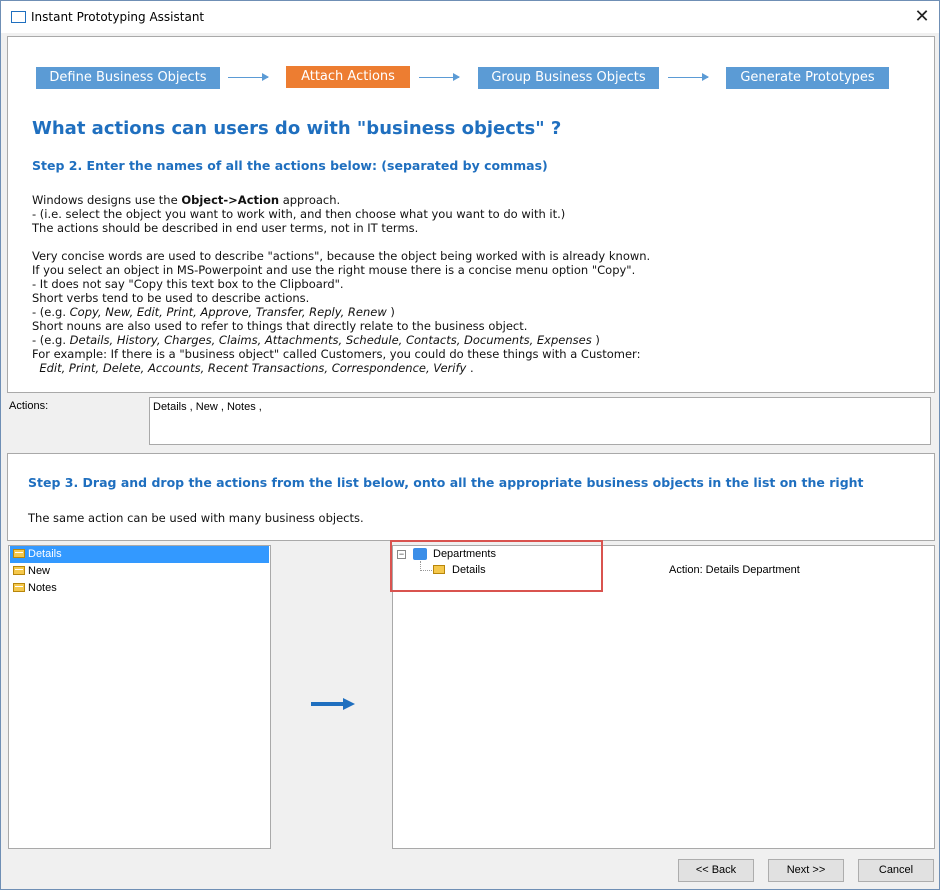 The width and height of the screenshot is (940, 890). What do you see at coordinates (45, 554) in the screenshot?
I see `list-item-label: Details` at bounding box center [45, 554].